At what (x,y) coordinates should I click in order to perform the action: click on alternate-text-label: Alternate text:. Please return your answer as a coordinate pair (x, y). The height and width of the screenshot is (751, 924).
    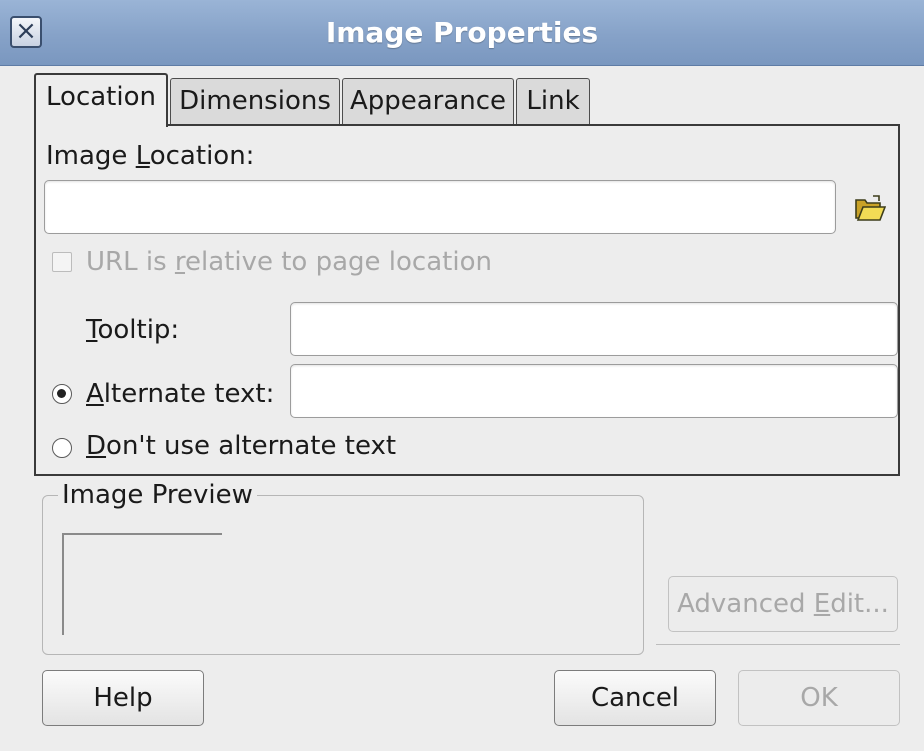
    Looking at the image, I should click on (180, 394).